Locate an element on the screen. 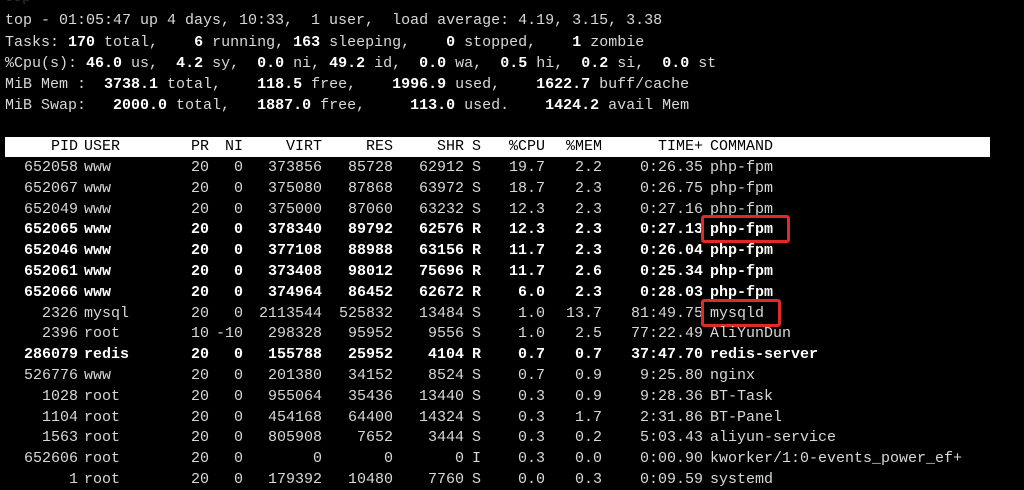 This screenshot has height=490, width=1024. col-user-header: USER is located at coordinates (102, 147).